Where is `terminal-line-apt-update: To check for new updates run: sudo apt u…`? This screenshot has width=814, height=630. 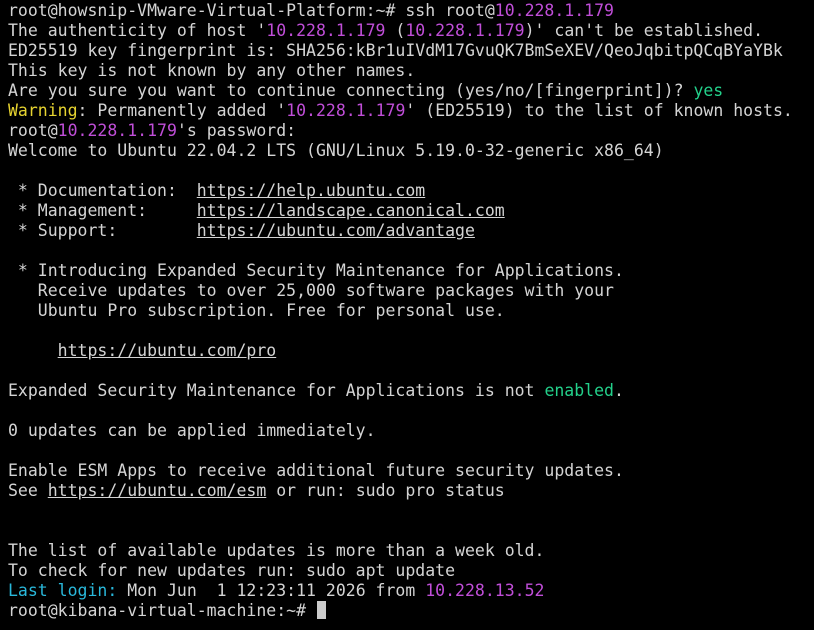 terminal-line-apt-update: To check for new updates run: sudo apt u… is located at coordinates (232, 570).